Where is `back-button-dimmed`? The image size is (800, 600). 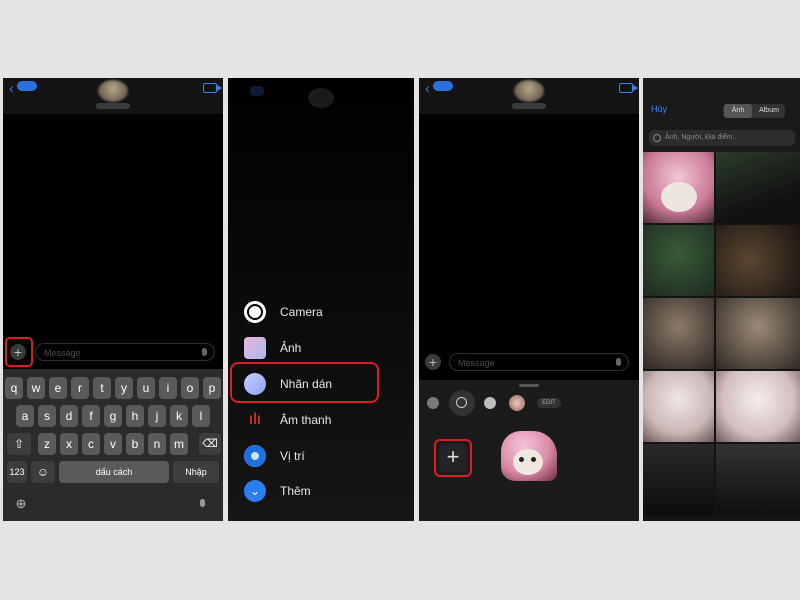 back-button-dimmed is located at coordinates (257, 91).